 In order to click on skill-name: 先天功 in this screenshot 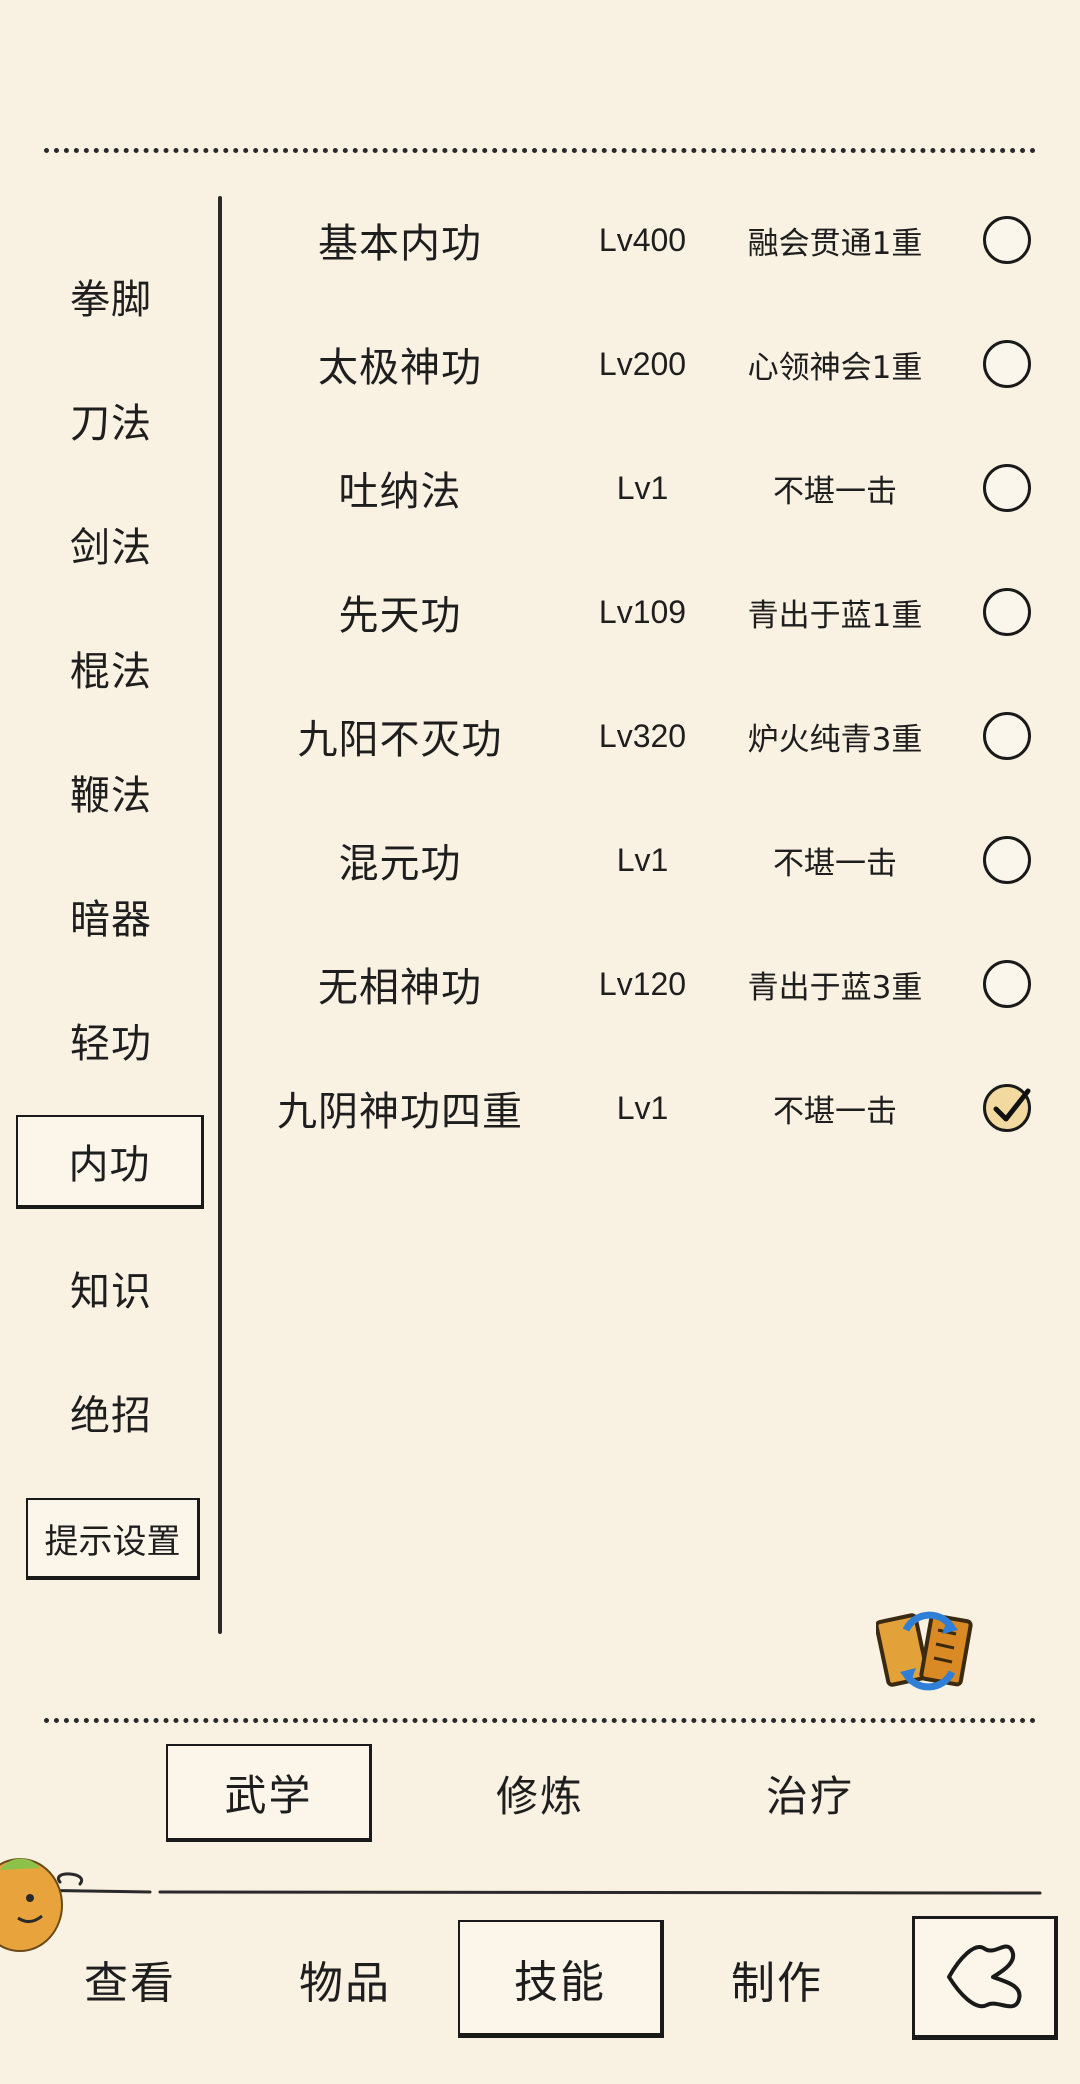, I will do `click(400, 616)`.